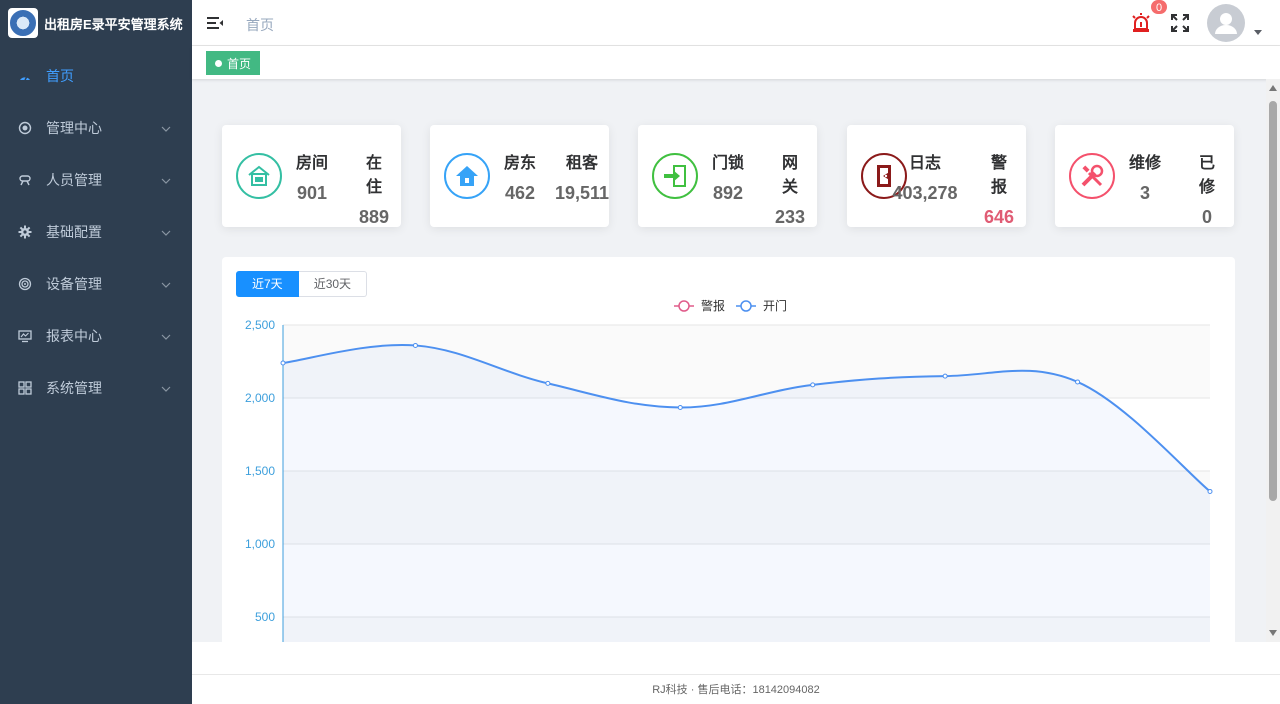 This screenshot has height=704, width=1280. What do you see at coordinates (265, 617) in the screenshot?
I see `y-tick-label: 500` at bounding box center [265, 617].